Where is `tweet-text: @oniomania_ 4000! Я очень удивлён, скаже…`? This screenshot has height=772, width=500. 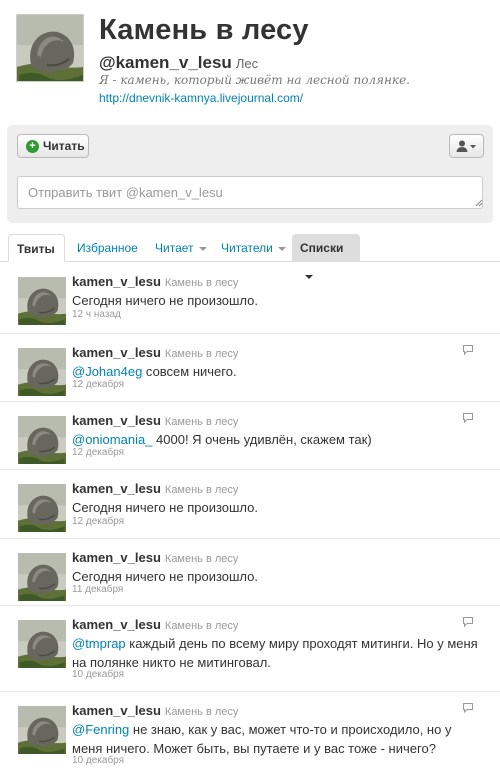 tweet-text: @oniomania_ 4000! Я очень удивлён, скаже… is located at coordinates (278, 439).